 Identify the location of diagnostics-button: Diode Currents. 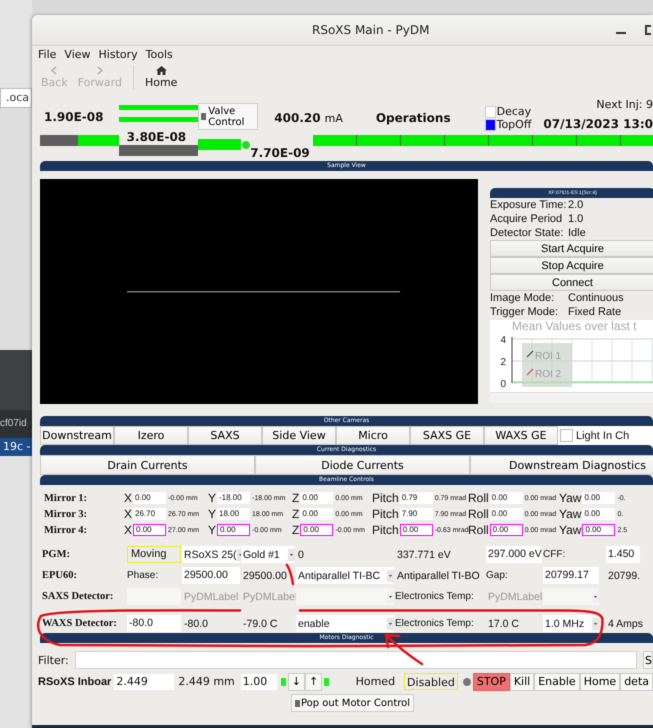
(362, 465).